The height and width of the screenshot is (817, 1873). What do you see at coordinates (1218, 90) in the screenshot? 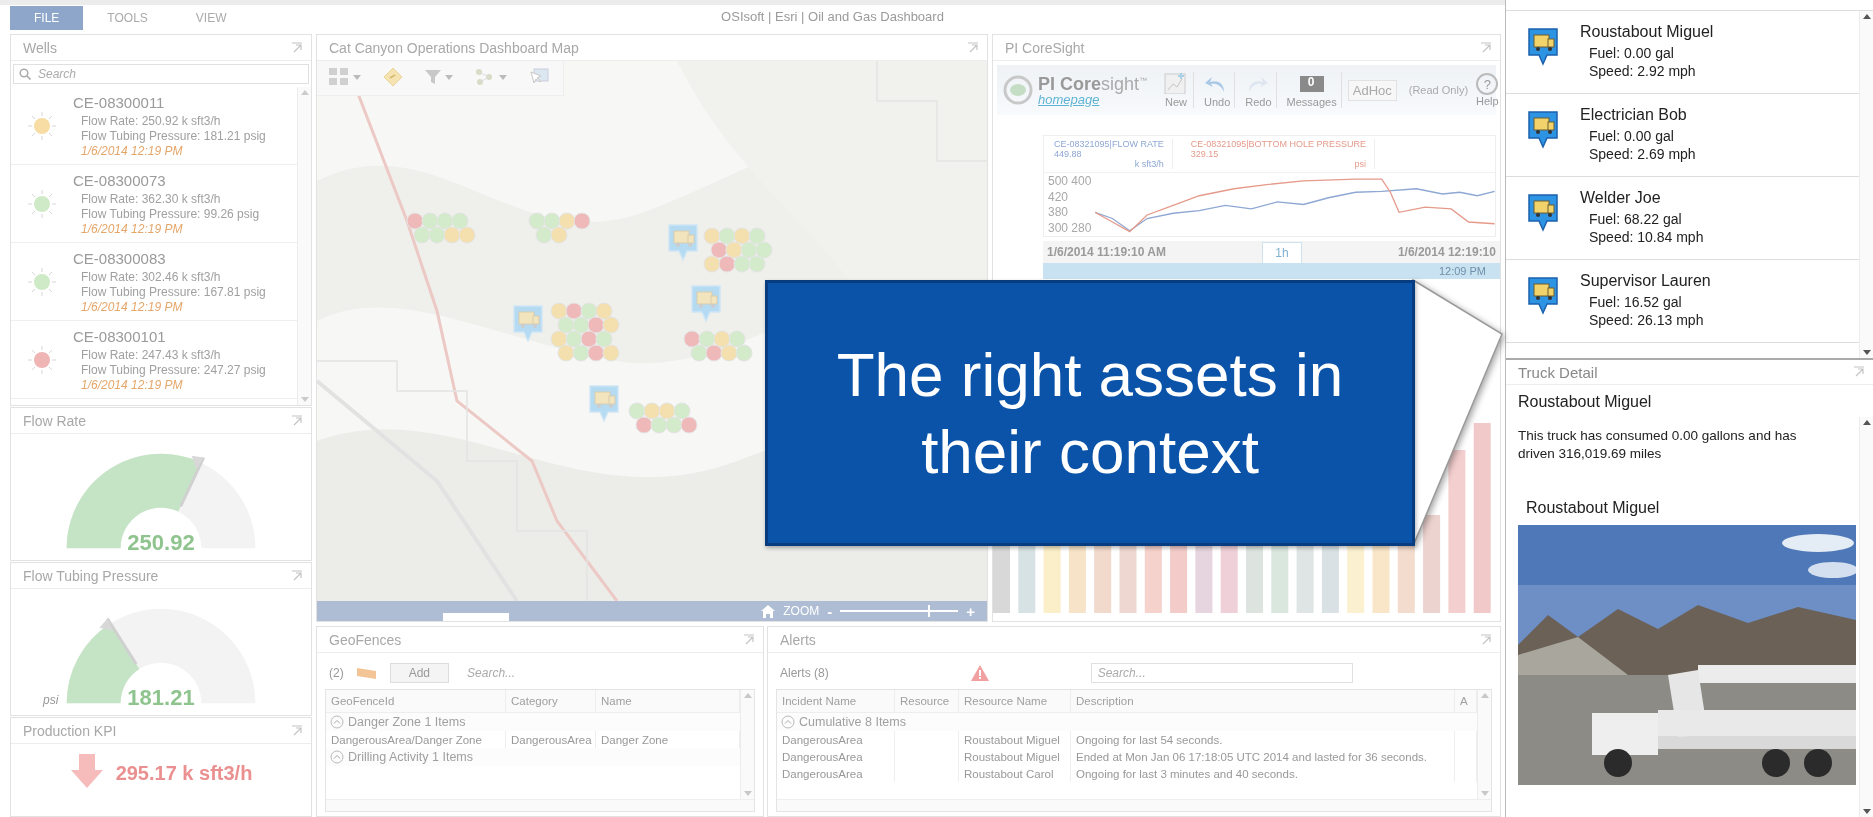
I see `undo-button: Undo` at bounding box center [1218, 90].